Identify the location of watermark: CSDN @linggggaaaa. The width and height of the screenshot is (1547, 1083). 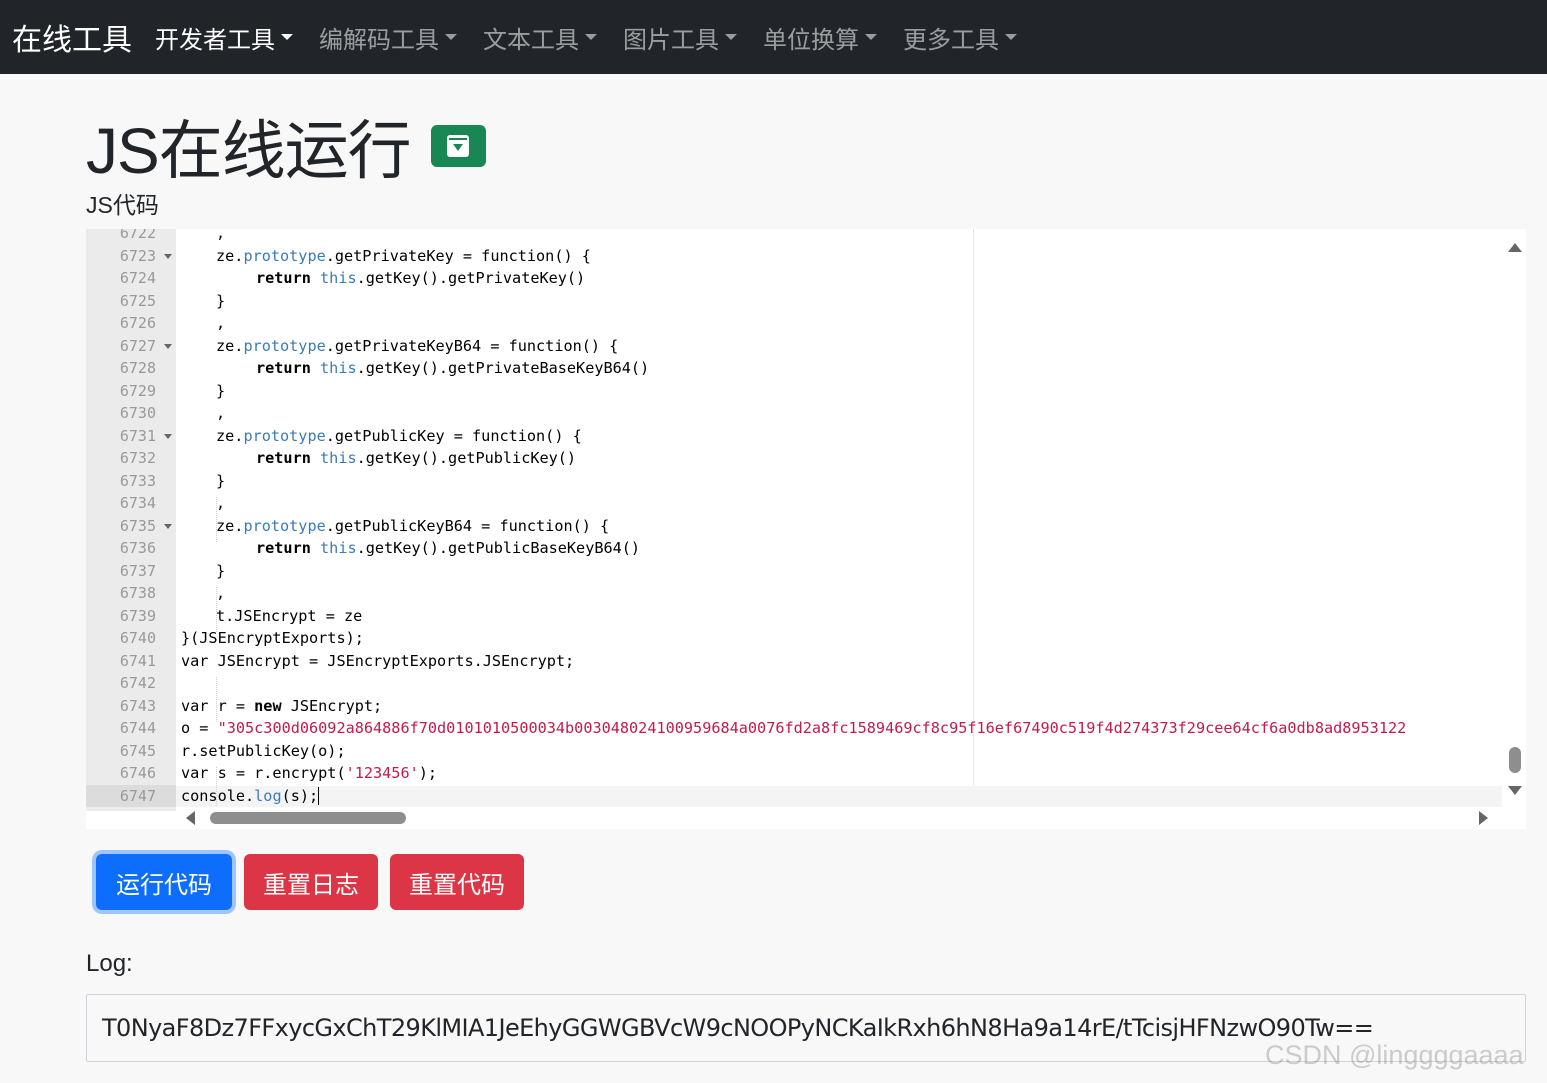
(1394, 1055).